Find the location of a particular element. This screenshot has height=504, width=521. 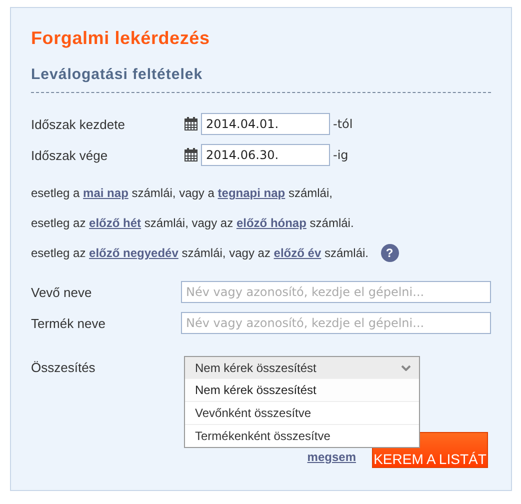

summary-dropdown: Nem kérek összesítést is located at coordinates (302, 367).